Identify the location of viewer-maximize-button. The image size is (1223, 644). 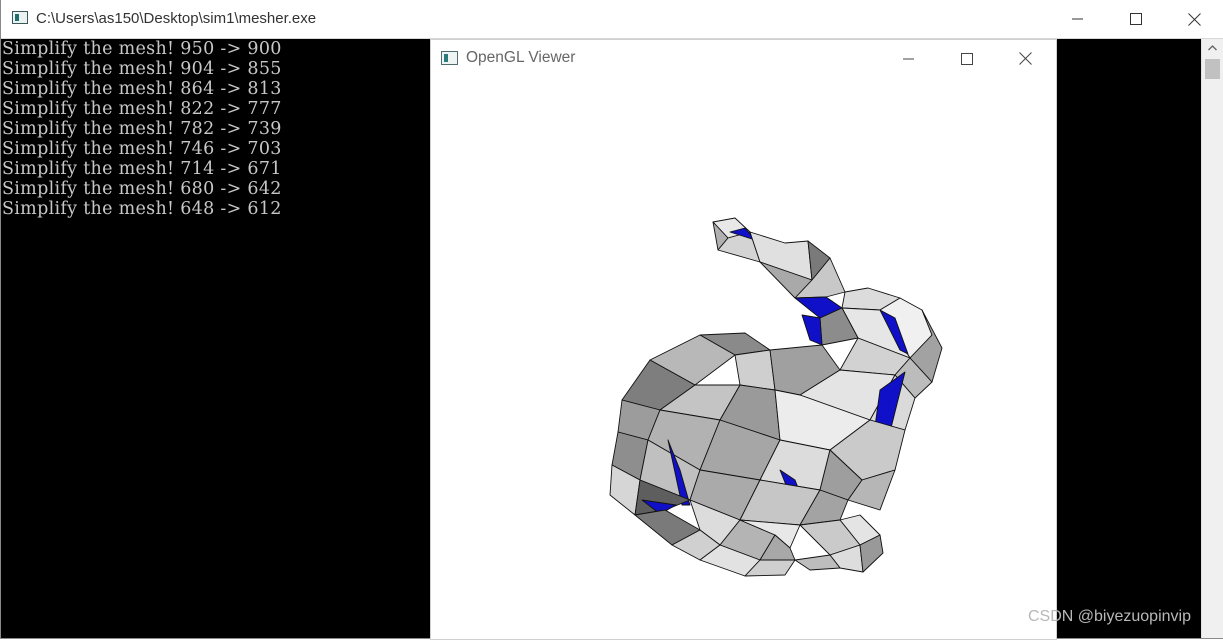
(967, 58).